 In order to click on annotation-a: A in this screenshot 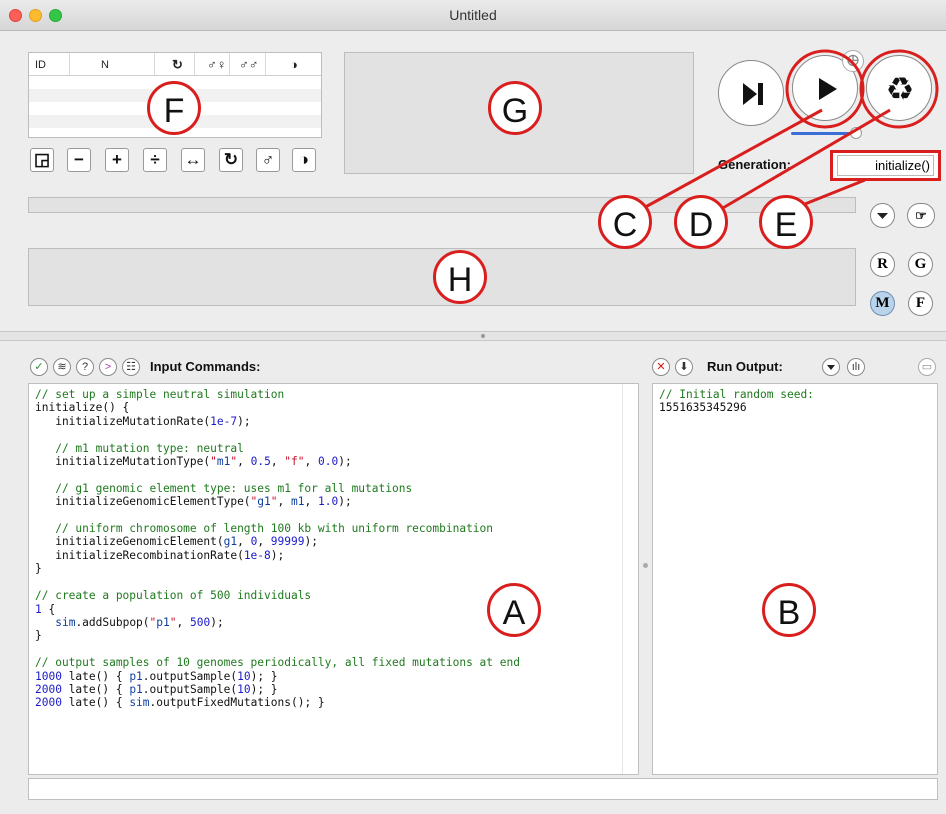, I will do `click(514, 610)`.